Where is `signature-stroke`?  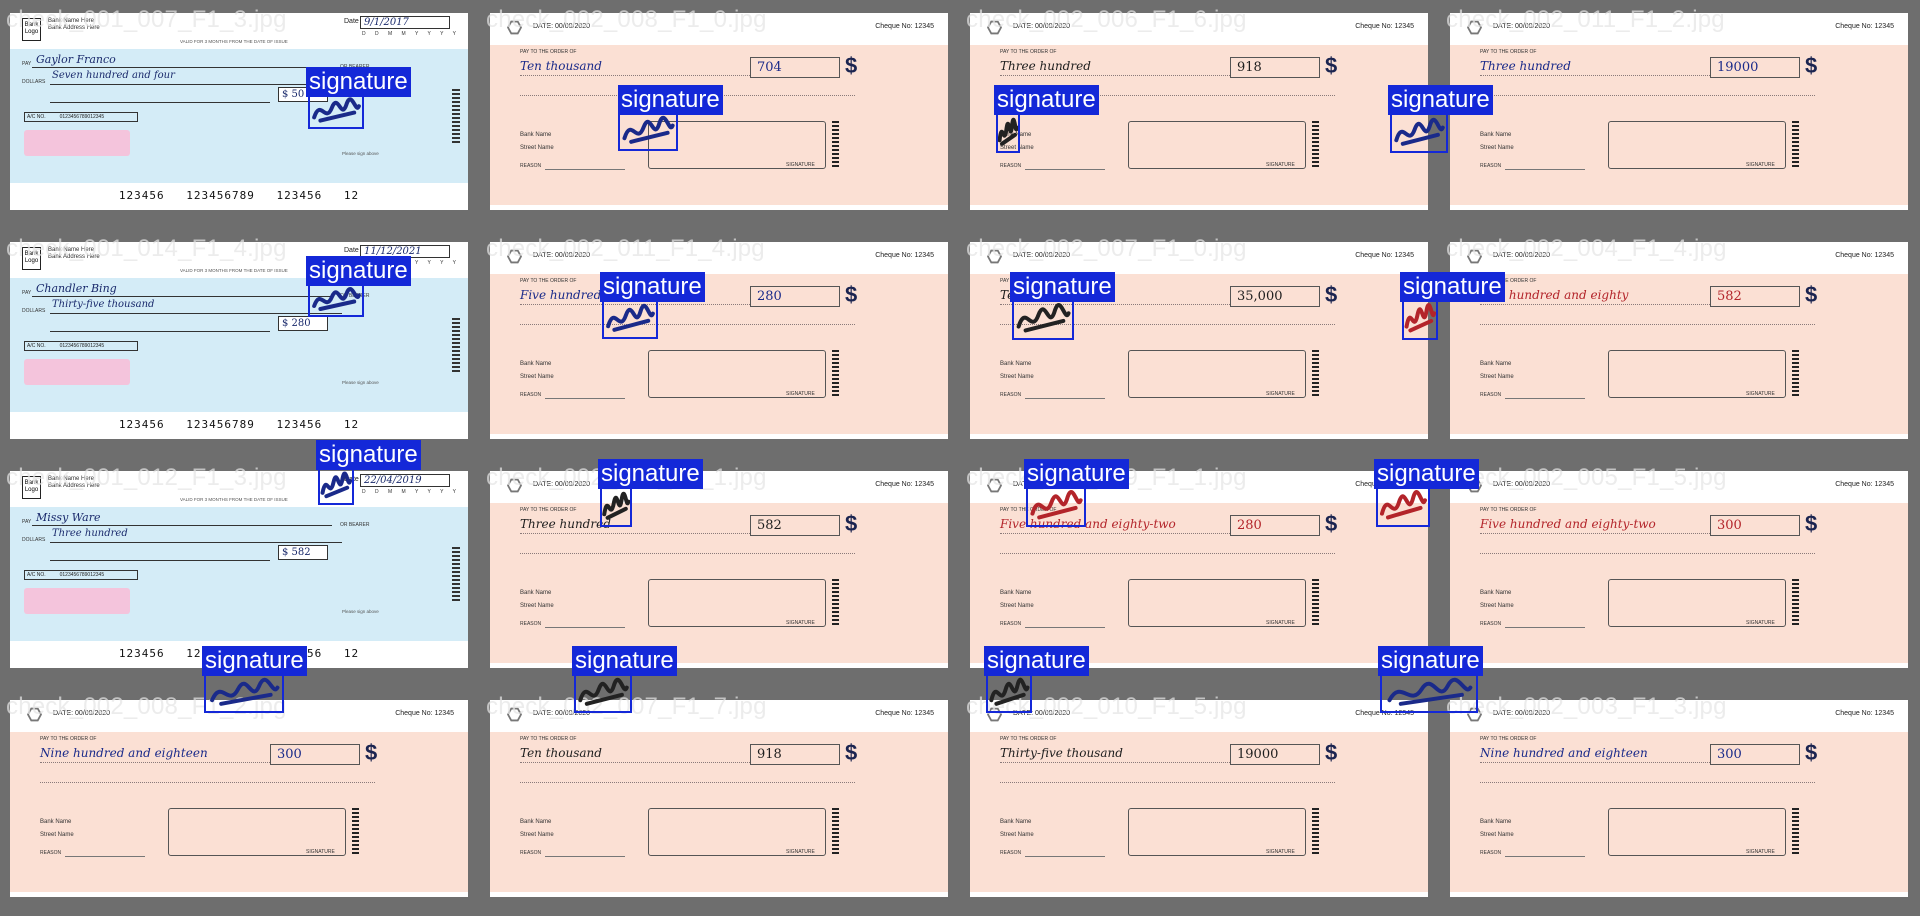 signature-stroke is located at coordinates (603, 692).